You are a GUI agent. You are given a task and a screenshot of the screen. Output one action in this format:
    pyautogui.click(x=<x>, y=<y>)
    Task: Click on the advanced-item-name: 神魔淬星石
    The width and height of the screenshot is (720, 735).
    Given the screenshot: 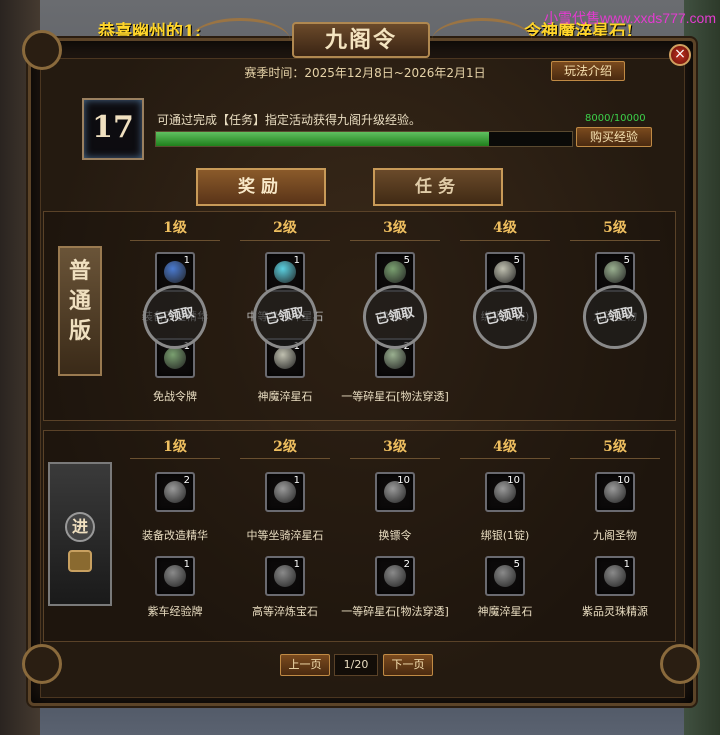 What is the action you would take?
    pyautogui.click(x=505, y=611)
    